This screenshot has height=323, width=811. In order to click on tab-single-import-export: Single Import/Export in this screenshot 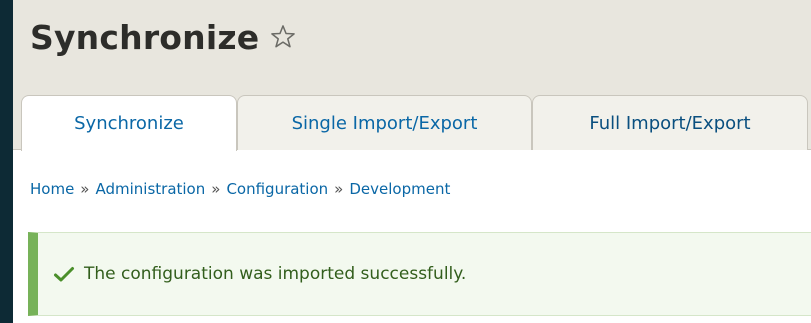, I will do `click(384, 122)`.